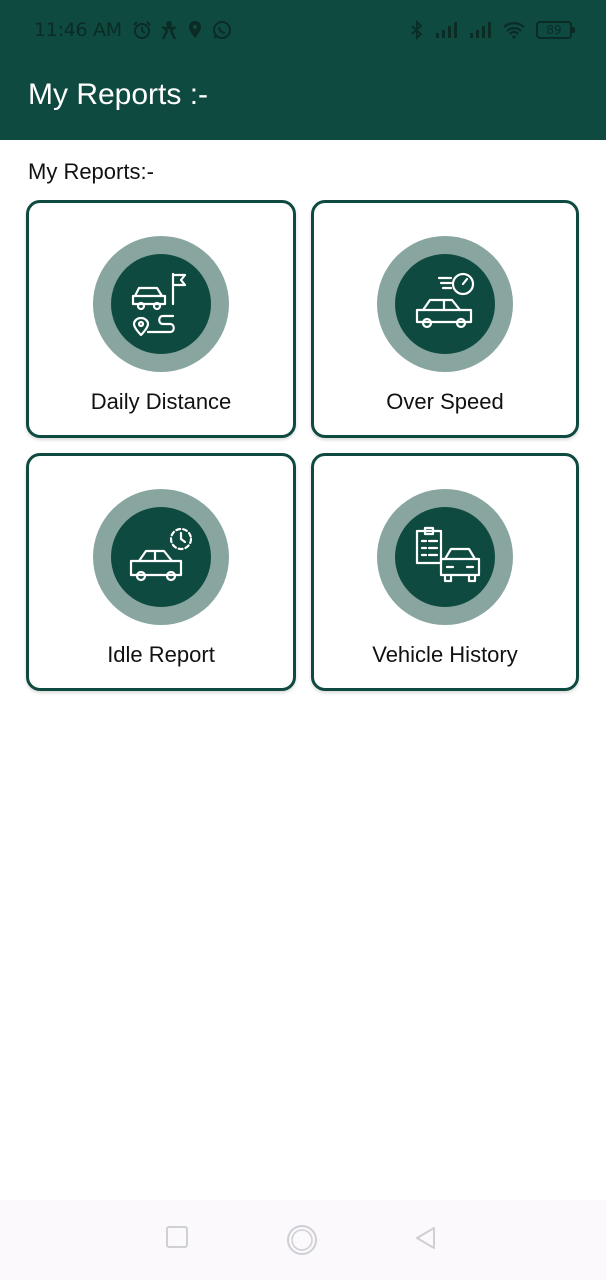 This screenshot has width=606, height=1280. I want to click on app-bar: 11:46 AM 89 My Reports:-, so click(303, 70).